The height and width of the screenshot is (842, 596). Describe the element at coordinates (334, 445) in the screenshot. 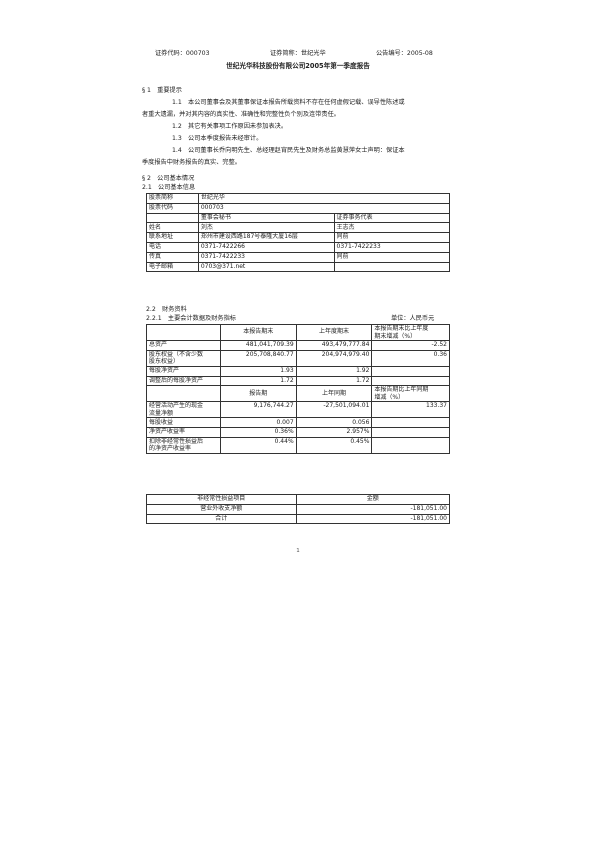

I see `table-cell: 0.45%` at that location.